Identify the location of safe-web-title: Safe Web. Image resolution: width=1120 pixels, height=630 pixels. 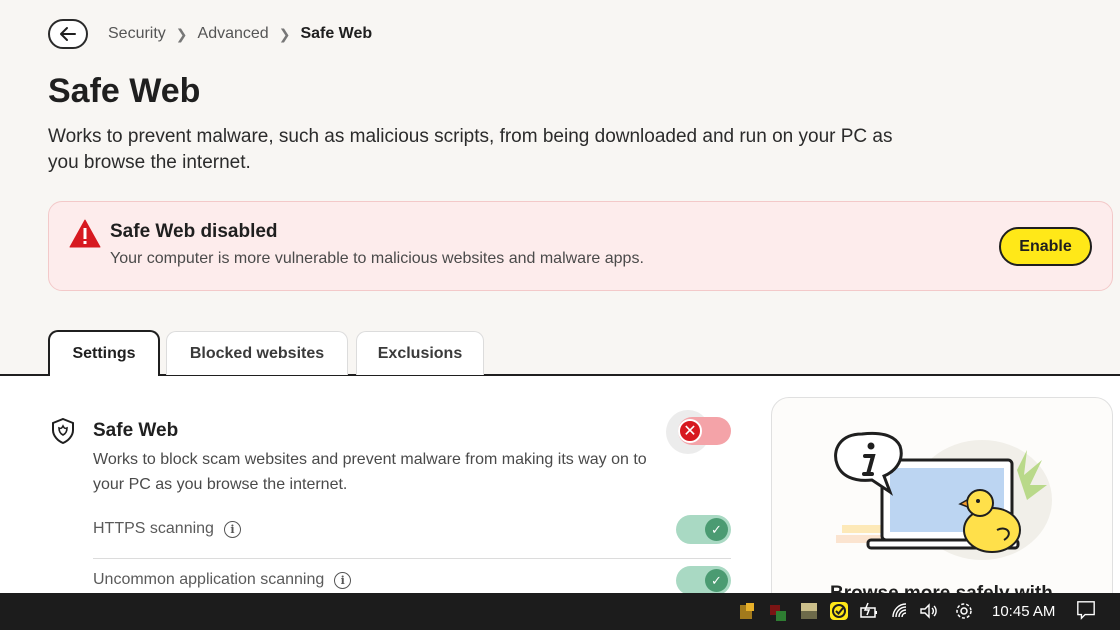
(136, 430).